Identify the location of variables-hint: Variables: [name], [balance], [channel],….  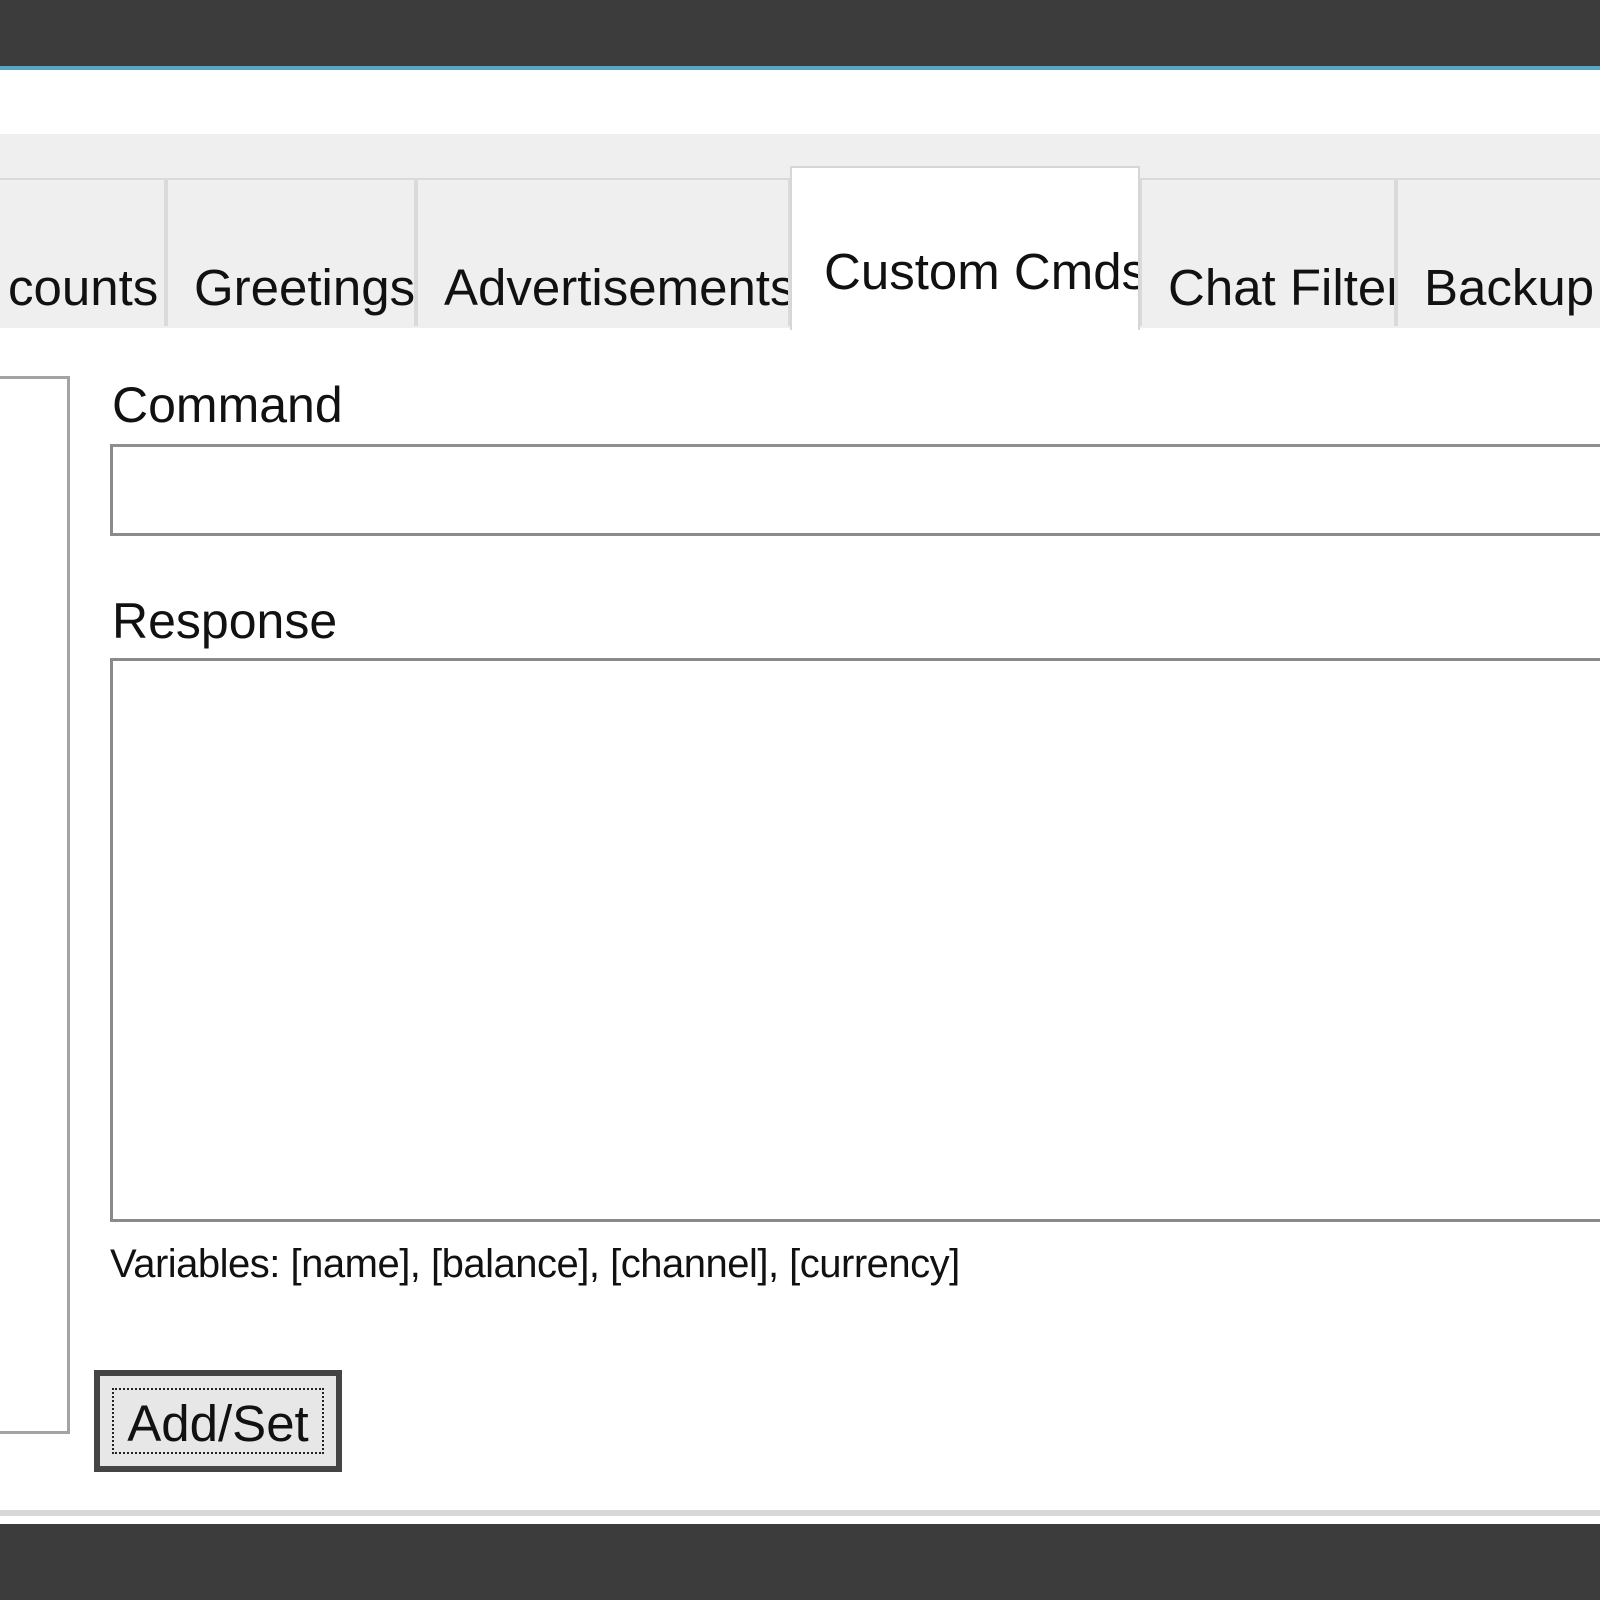
(535, 1264).